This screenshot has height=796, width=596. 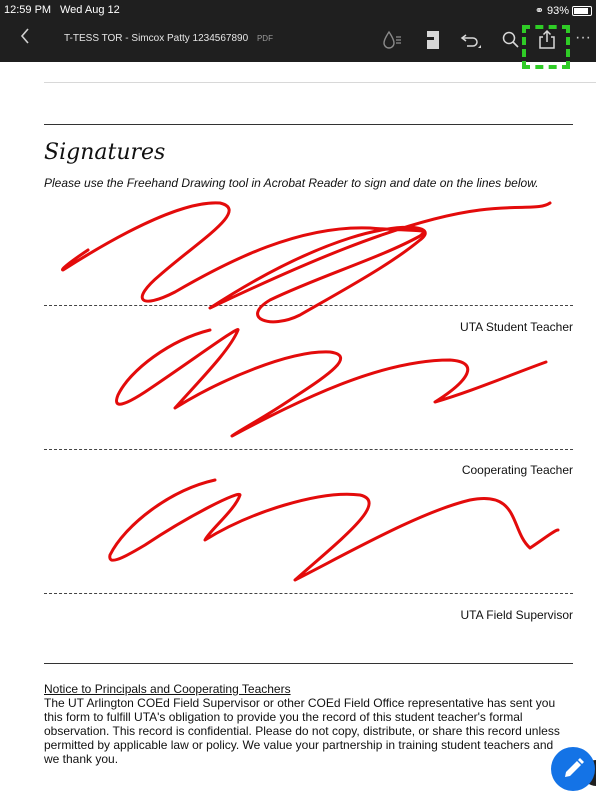 What do you see at coordinates (334, 530) in the screenshot?
I see `field-signature-scribble` at bounding box center [334, 530].